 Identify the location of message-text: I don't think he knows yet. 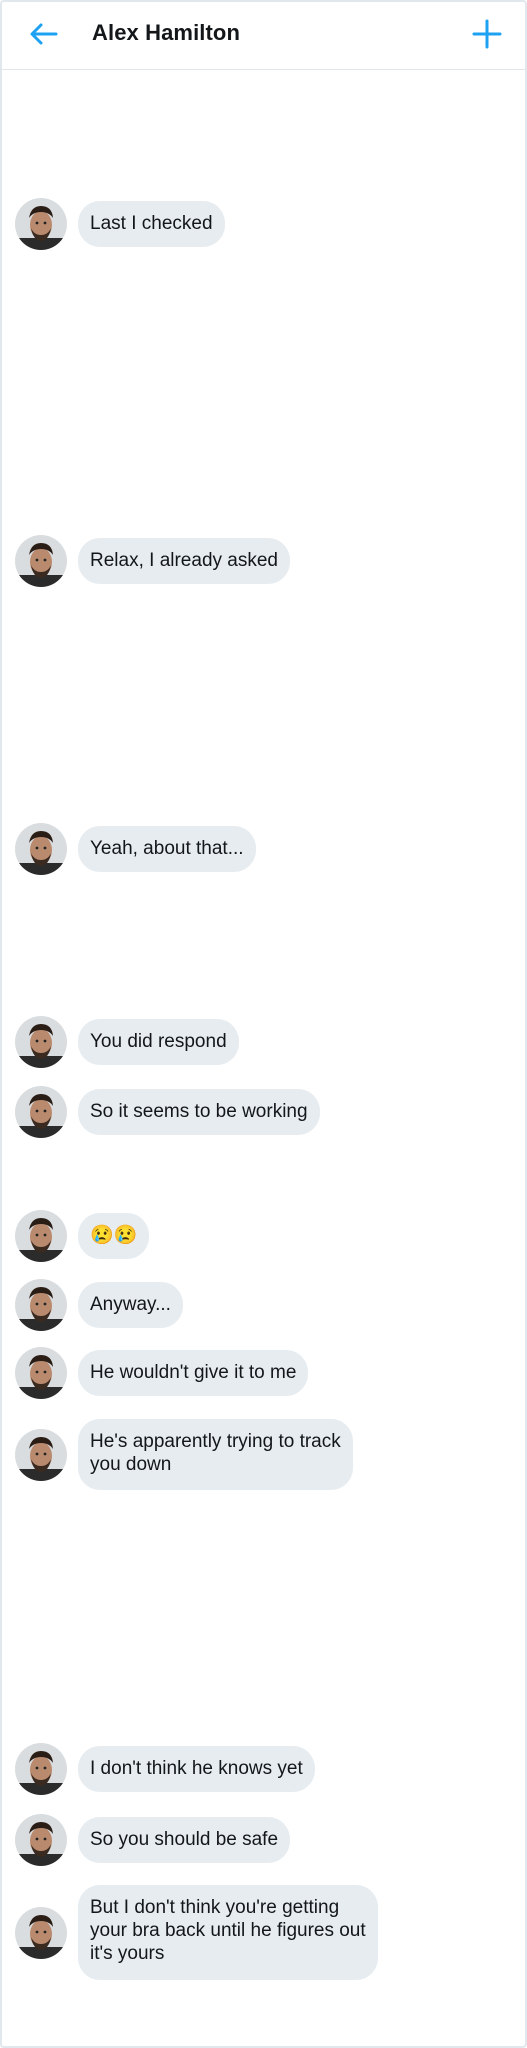
(196, 1768).